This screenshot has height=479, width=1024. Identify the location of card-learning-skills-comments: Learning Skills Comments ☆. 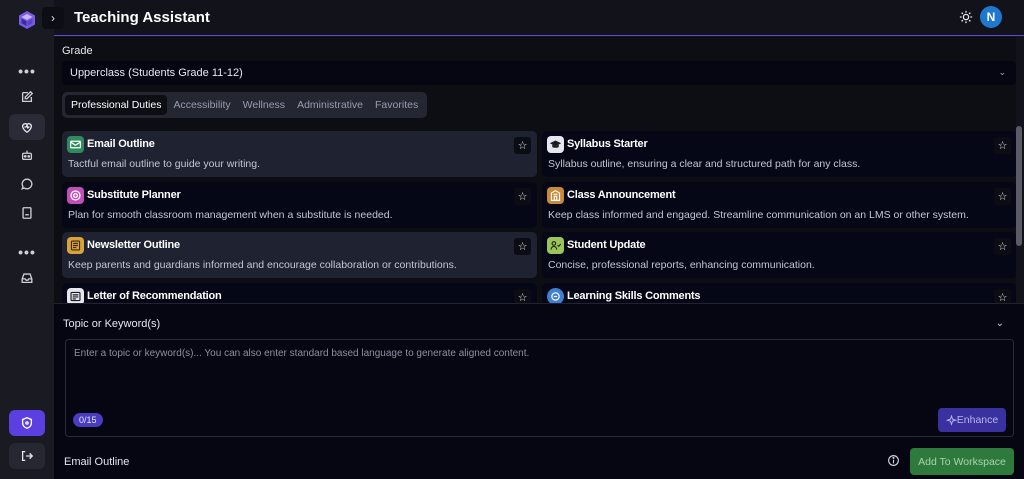
(779, 293).